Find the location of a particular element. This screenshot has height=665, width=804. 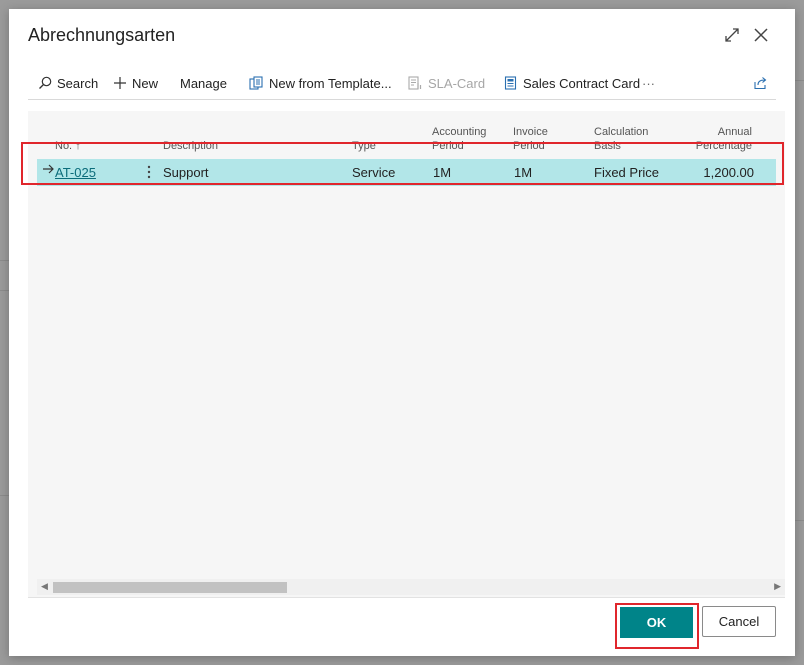

calculation-basis-line2: Basis is located at coordinates (607, 146).